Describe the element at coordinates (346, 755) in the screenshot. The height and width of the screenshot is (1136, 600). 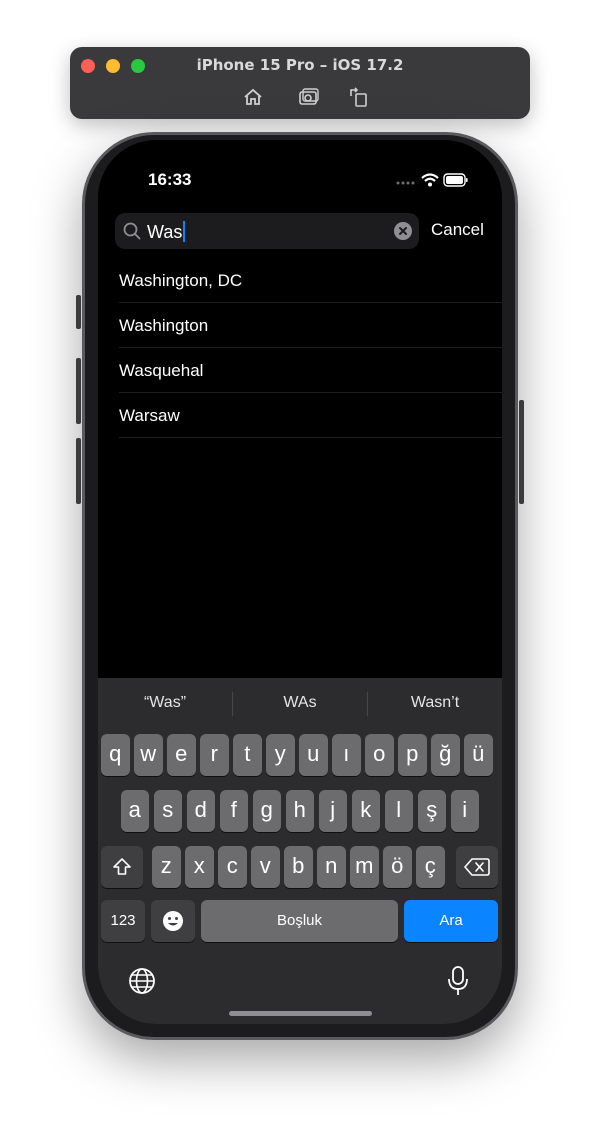
I see `key-7: ı` at that location.